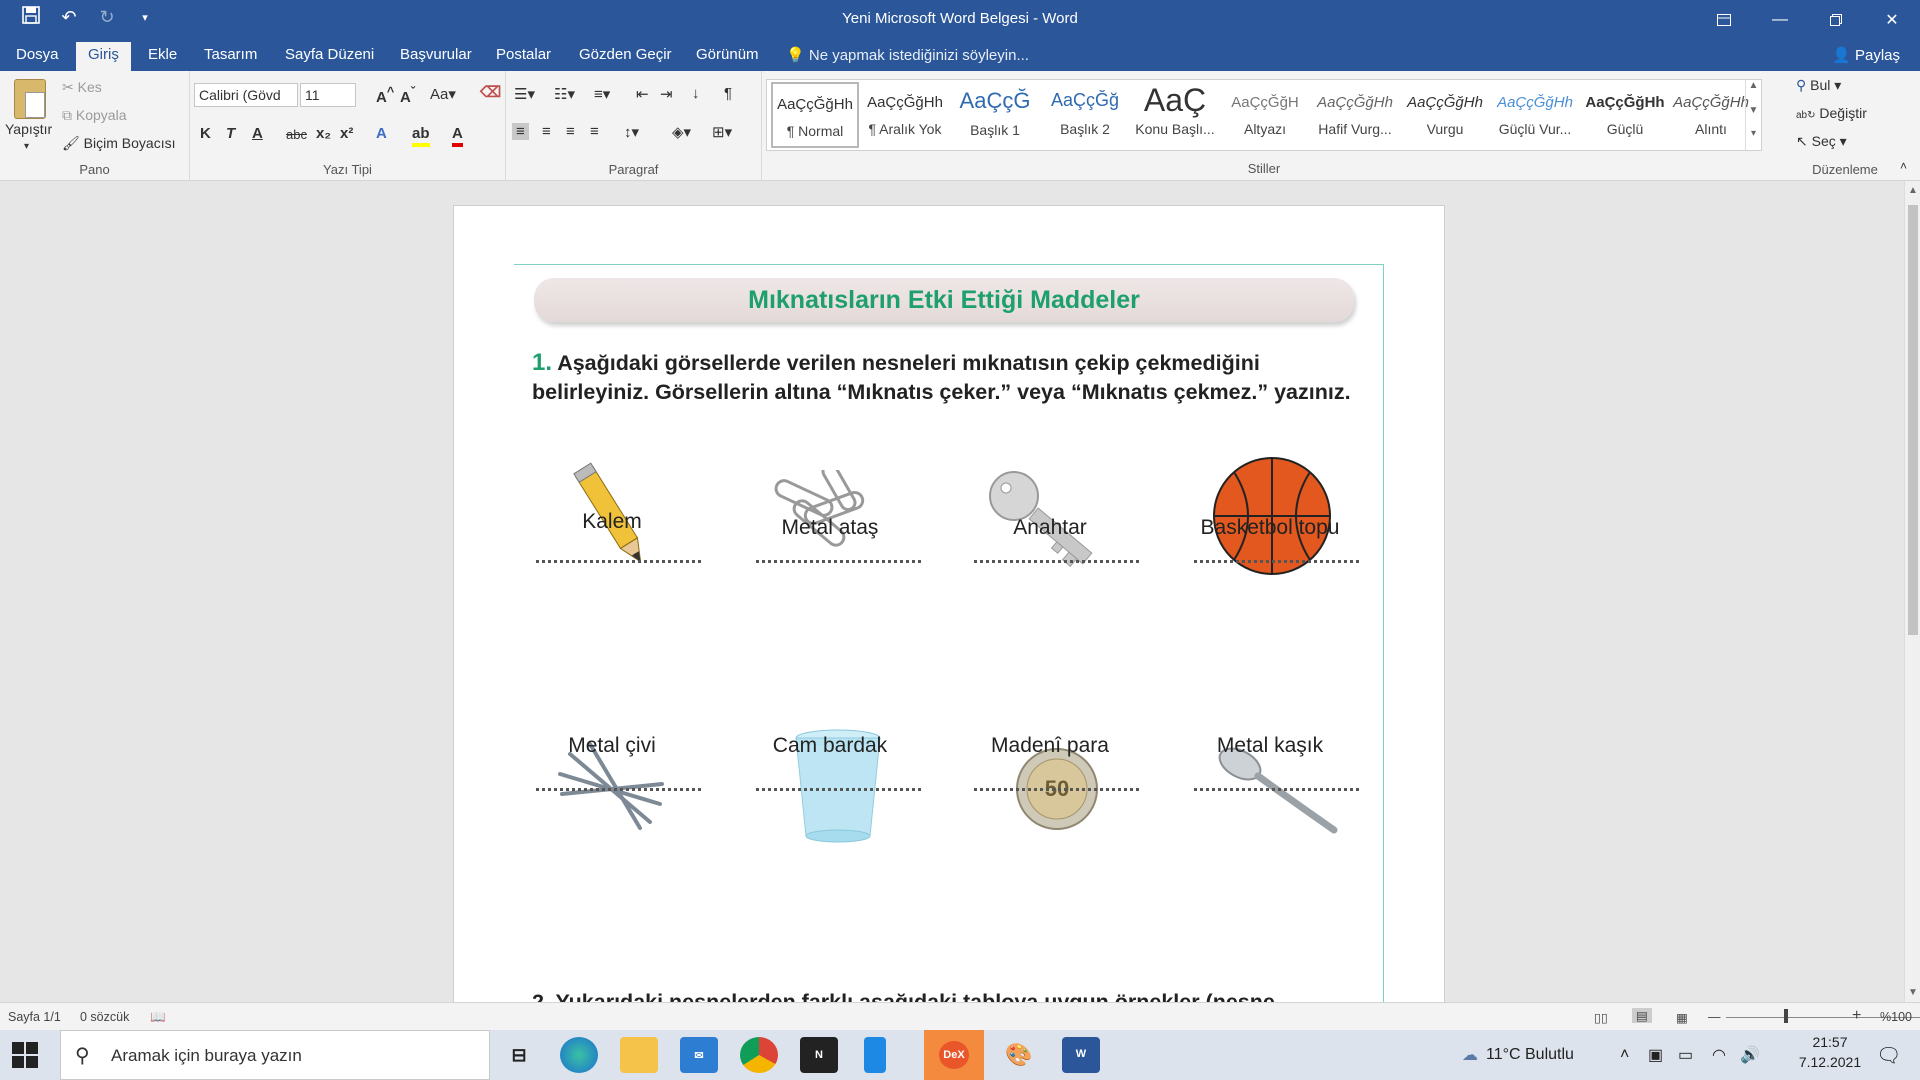  What do you see at coordinates (546, 131) in the screenshot?
I see `align-center-icon: ≡` at bounding box center [546, 131].